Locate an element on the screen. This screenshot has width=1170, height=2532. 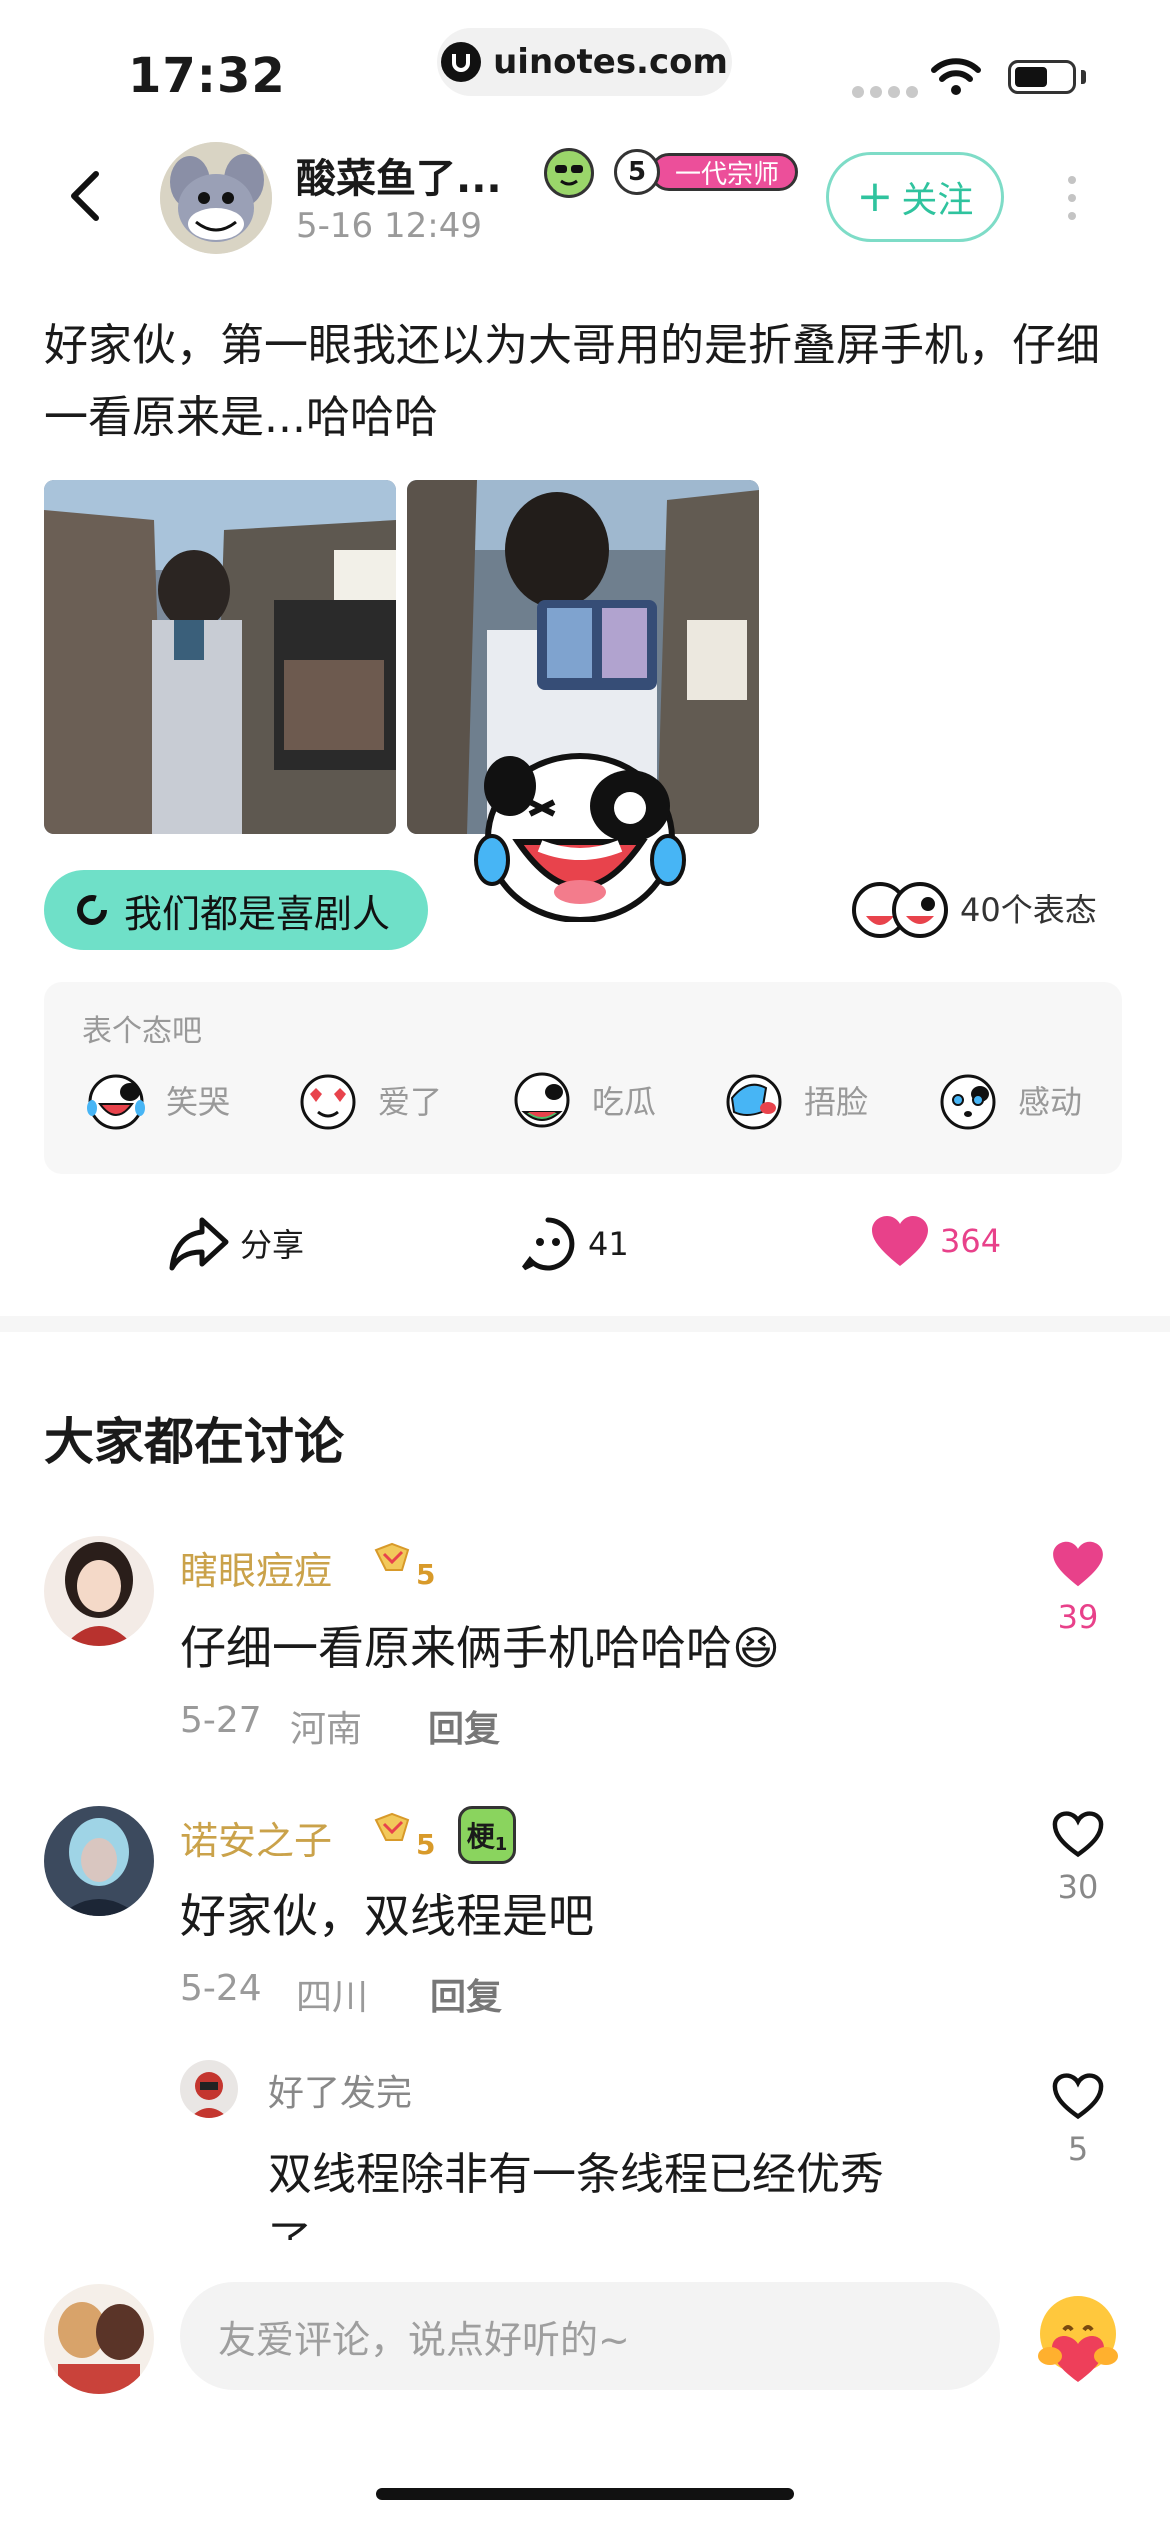
share-label: 分享 is located at coordinates (272, 1245).